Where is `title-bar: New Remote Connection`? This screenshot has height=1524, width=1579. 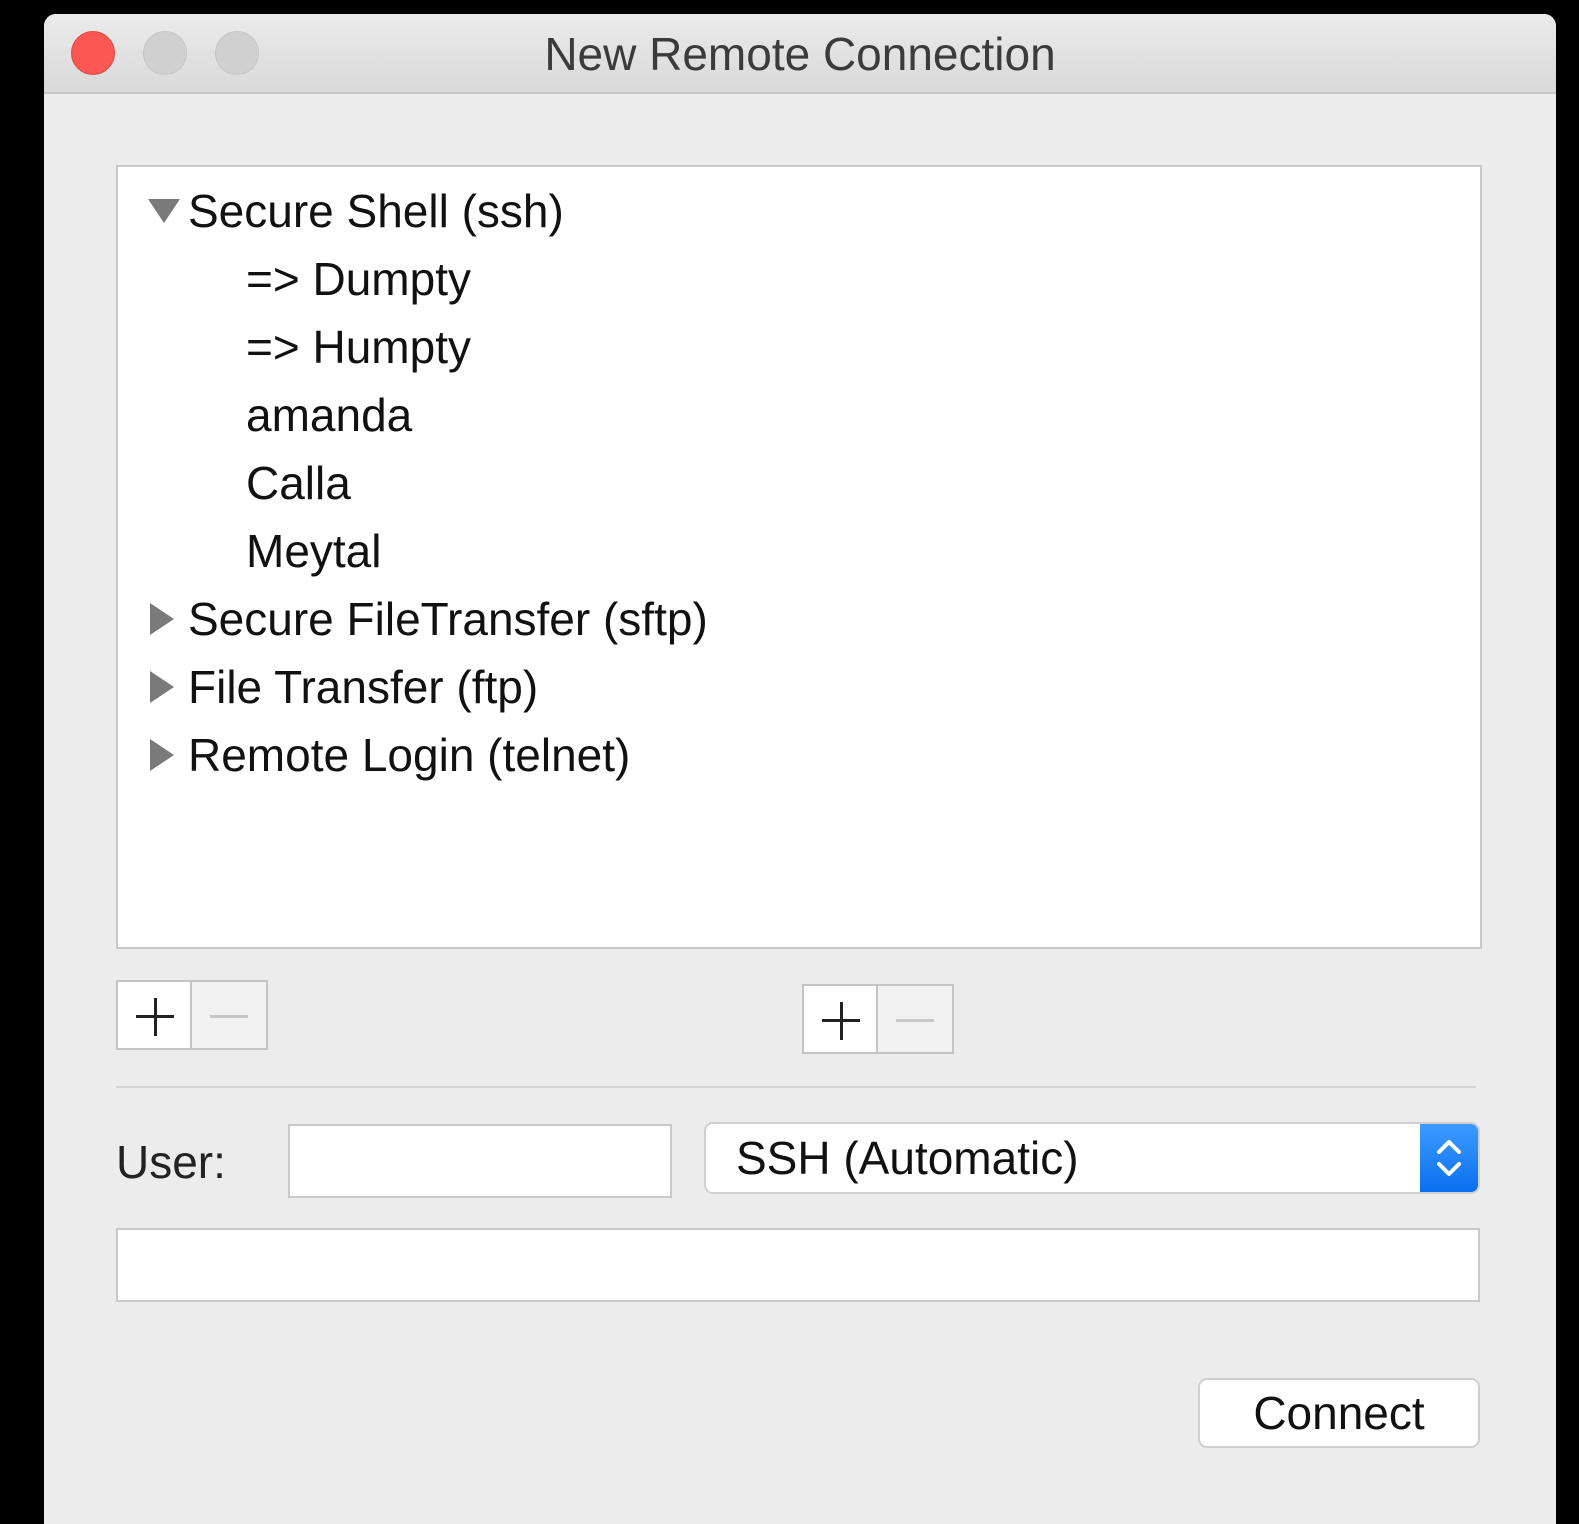
title-bar: New Remote Connection is located at coordinates (800, 54).